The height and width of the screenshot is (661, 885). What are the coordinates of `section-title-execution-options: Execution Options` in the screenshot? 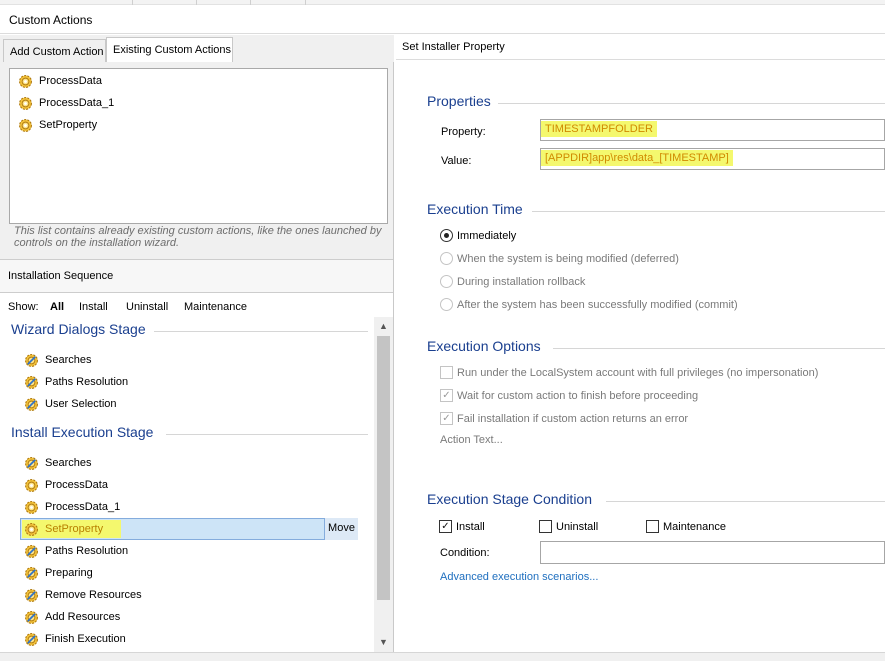 It's located at (484, 346).